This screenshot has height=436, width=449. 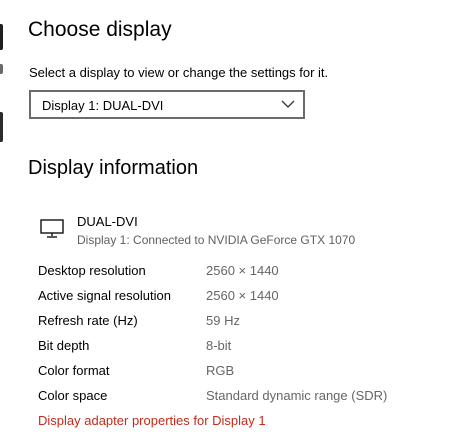 What do you see at coordinates (103, 105) in the screenshot?
I see `display-dropdown-value: Display 1: DUAL-DVI` at bounding box center [103, 105].